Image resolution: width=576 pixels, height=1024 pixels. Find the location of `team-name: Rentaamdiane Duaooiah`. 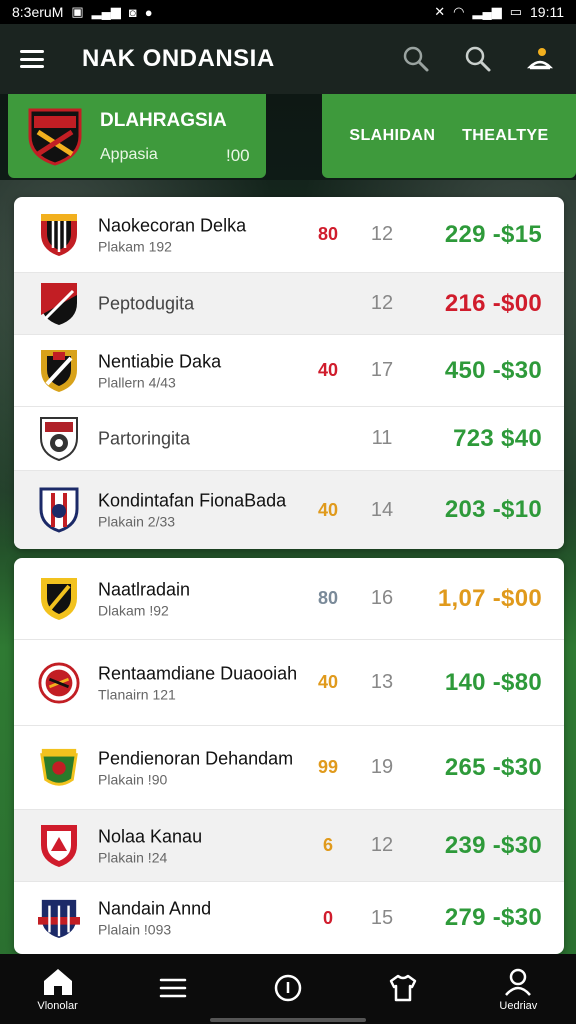

team-name: Rentaamdiane Duaooiah is located at coordinates (198, 673).